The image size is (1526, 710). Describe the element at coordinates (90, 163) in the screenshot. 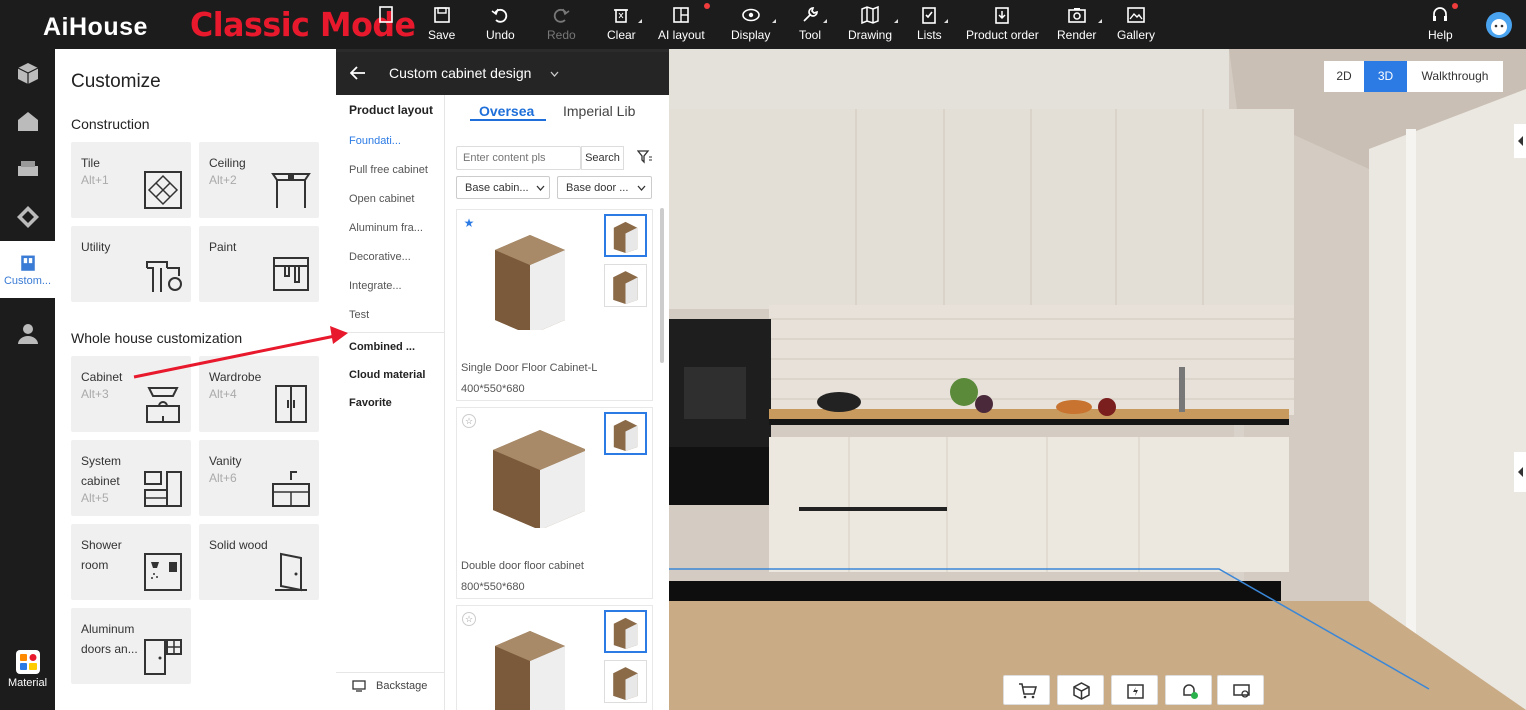

I see `tile-name: Tile` at that location.